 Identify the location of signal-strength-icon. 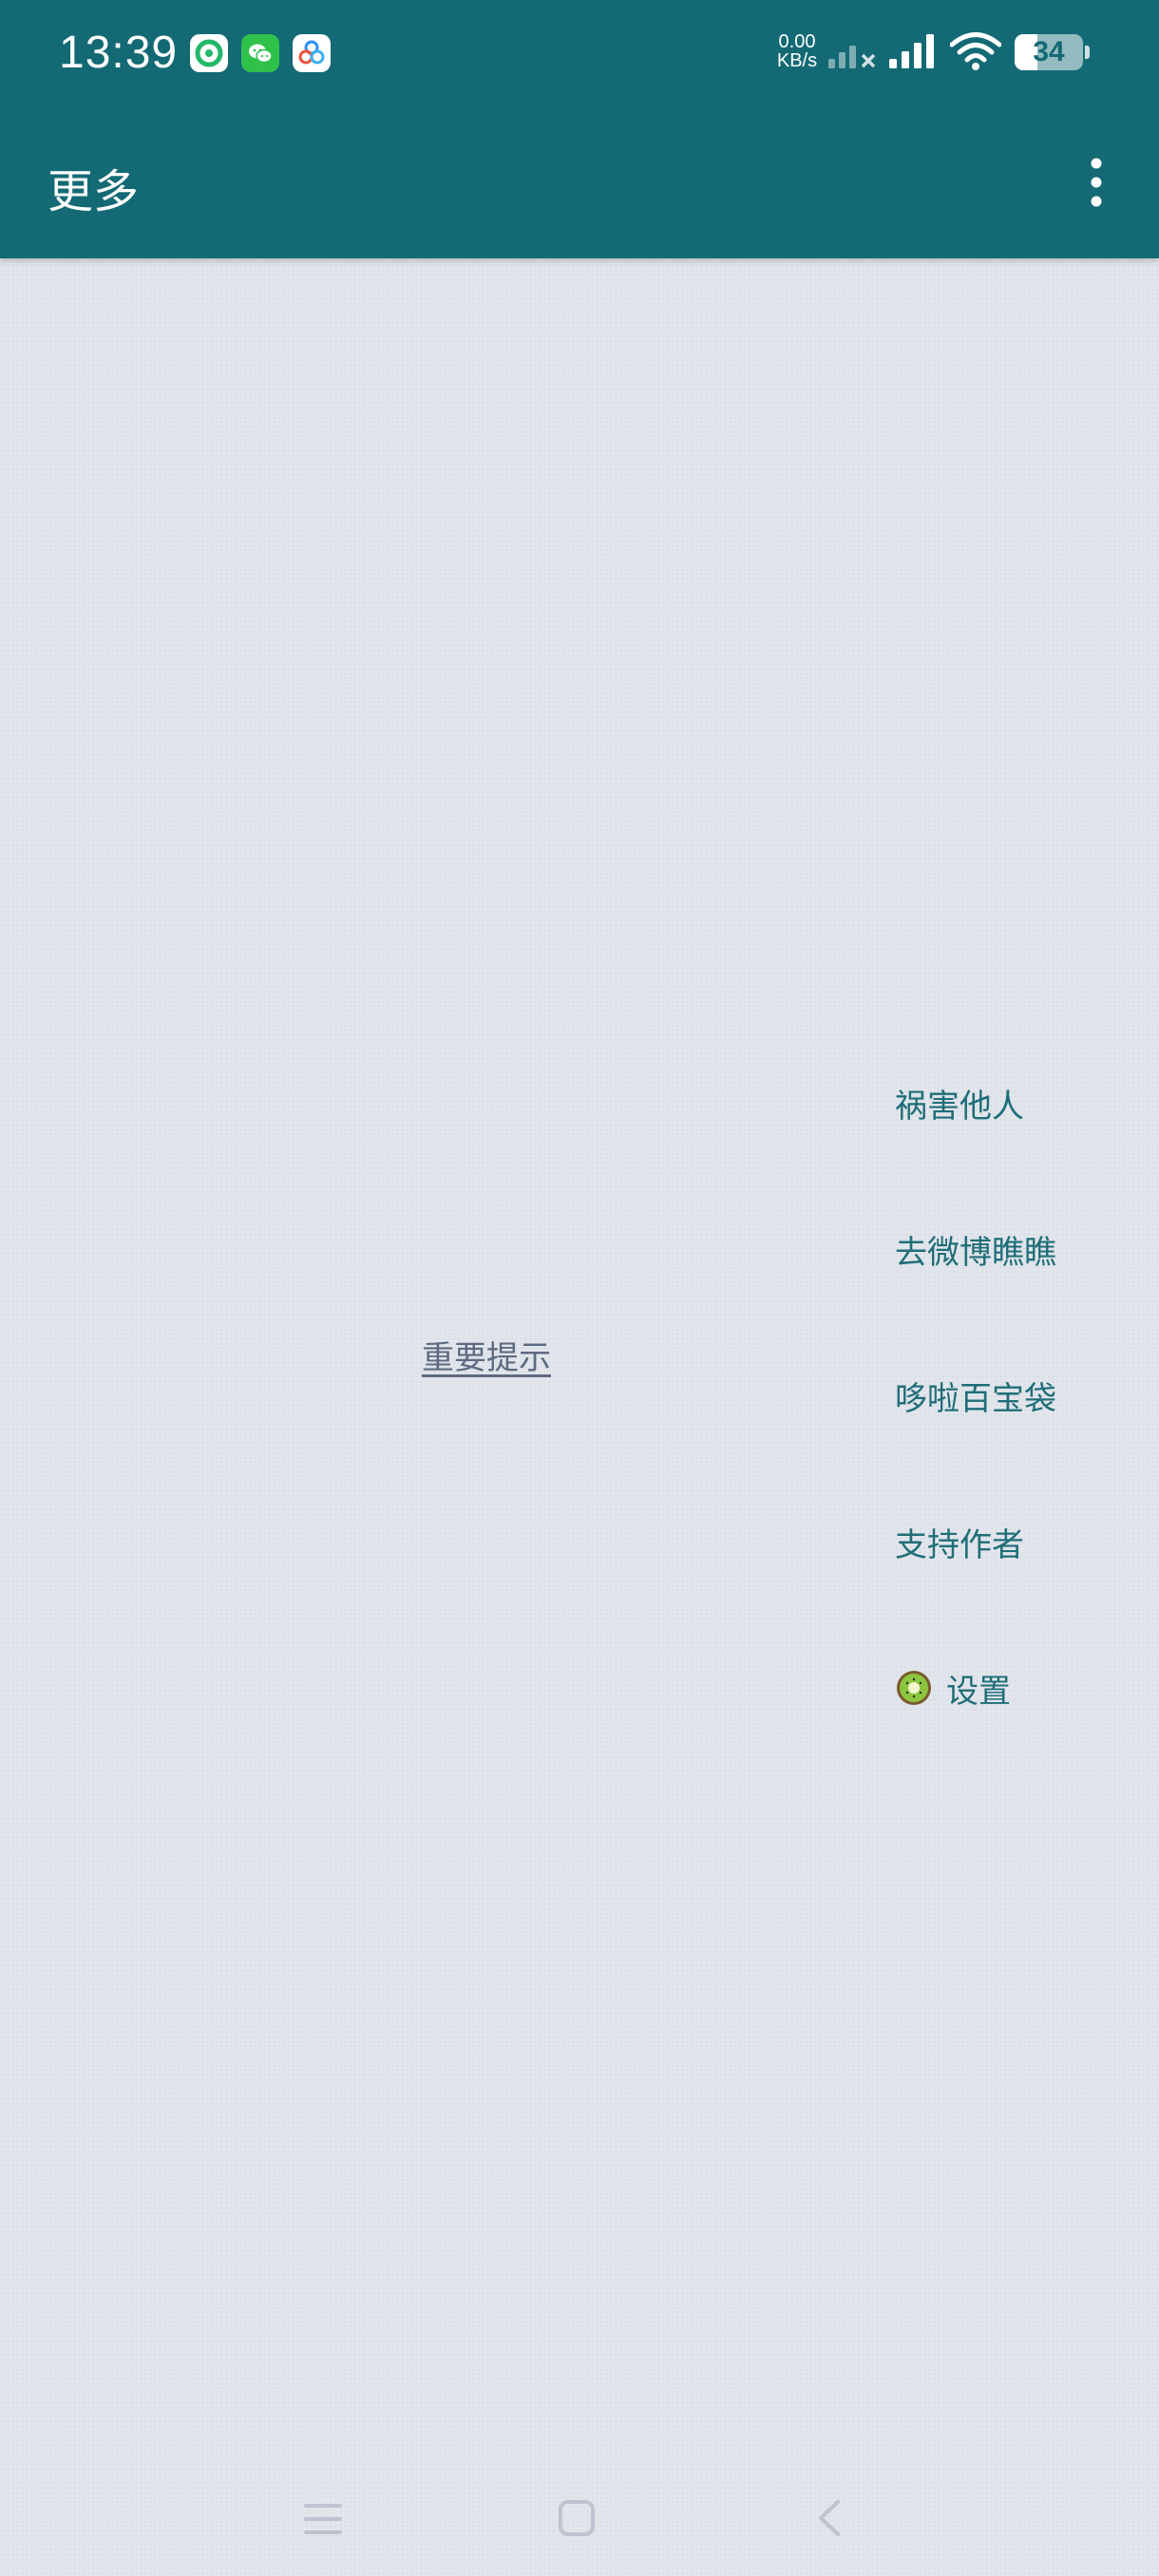
(911, 51).